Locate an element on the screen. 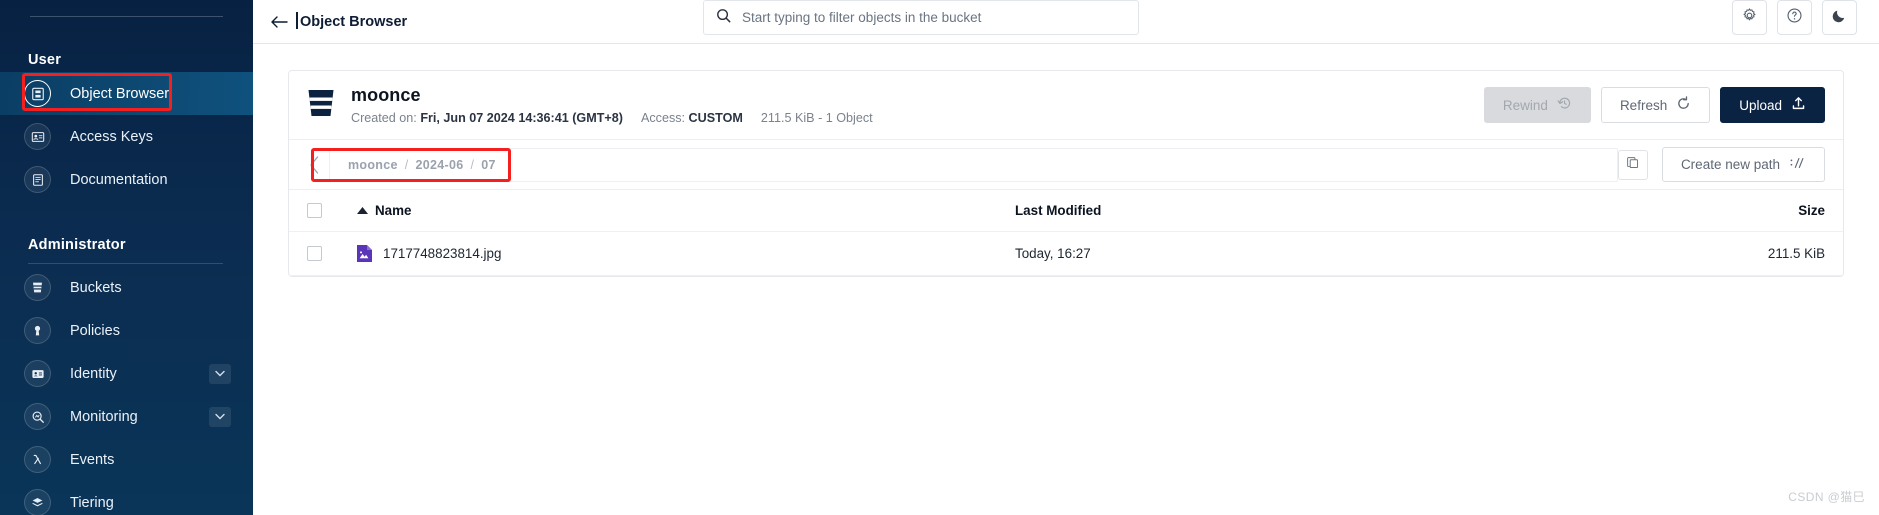 The height and width of the screenshot is (515, 1879). column-header-size: Size is located at coordinates (1700, 210).